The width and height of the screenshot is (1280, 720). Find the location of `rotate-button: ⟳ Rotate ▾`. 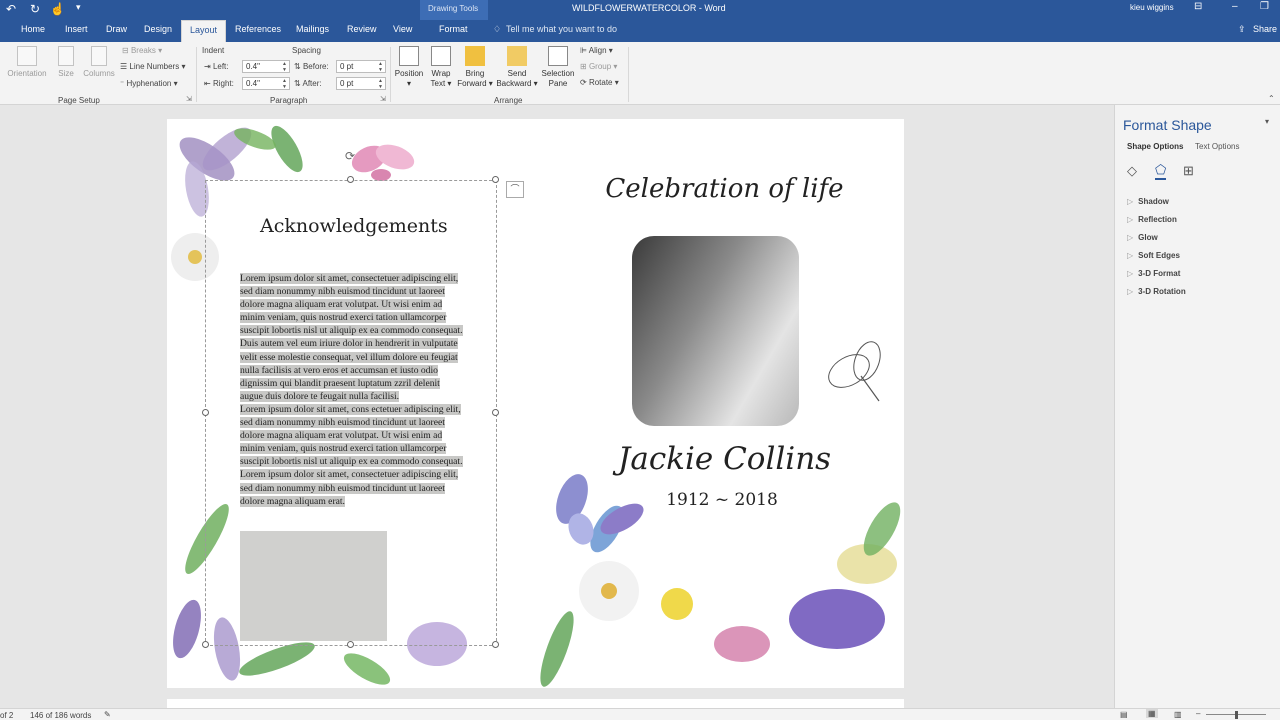

rotate-button: ⟳ Rotate ▾ is located at coordinates (599, 82).